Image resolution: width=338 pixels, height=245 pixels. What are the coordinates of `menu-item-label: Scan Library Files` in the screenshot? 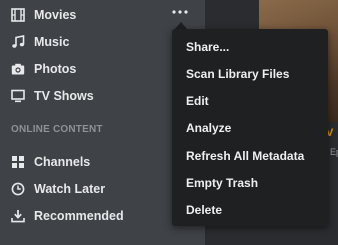 It's located at (238, 74).